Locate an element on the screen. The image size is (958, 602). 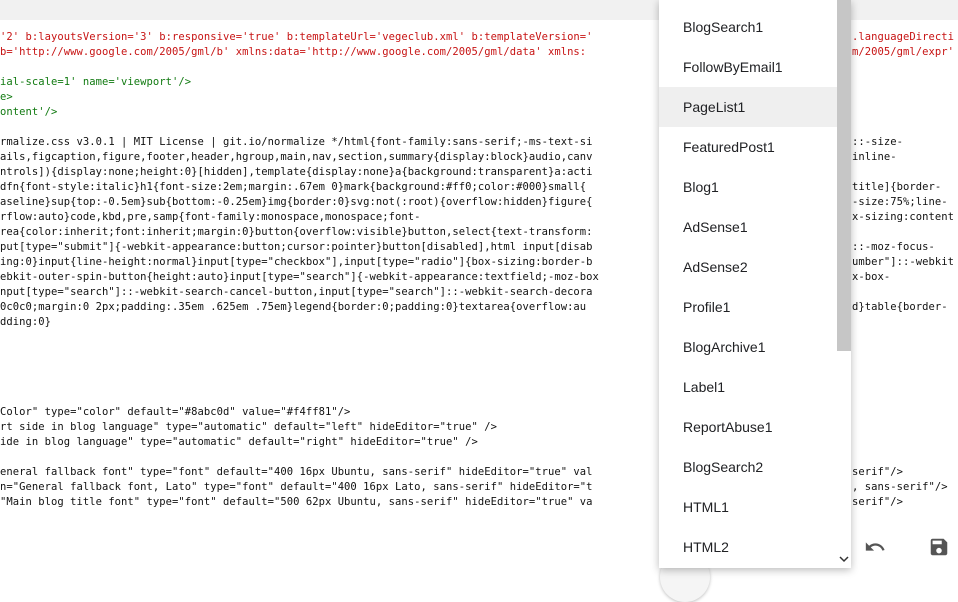
code-line: dding:0} is located at coordinates (25, 322).